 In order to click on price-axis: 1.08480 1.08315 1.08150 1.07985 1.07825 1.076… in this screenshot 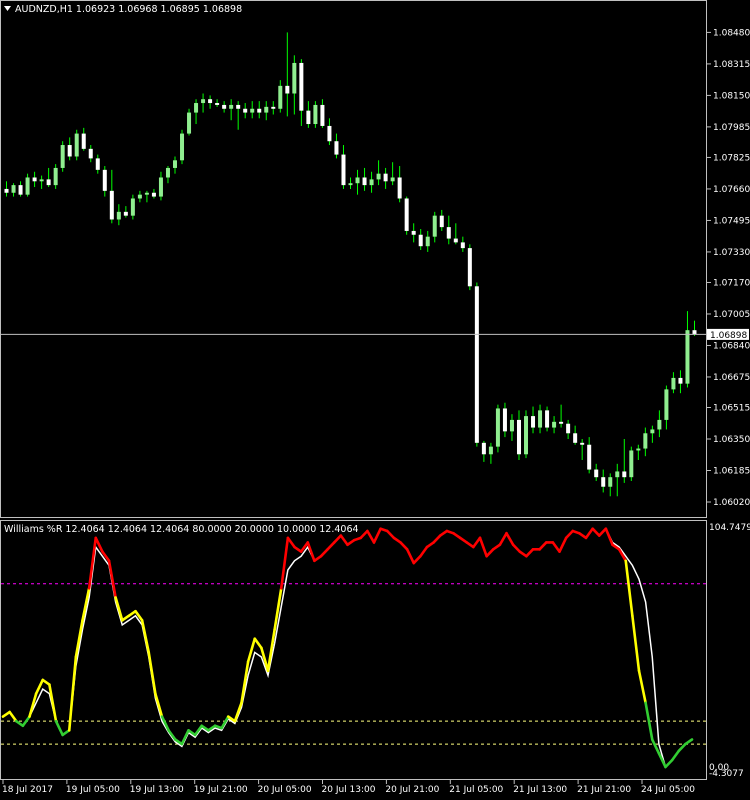, I will do `click(728, 268)`.